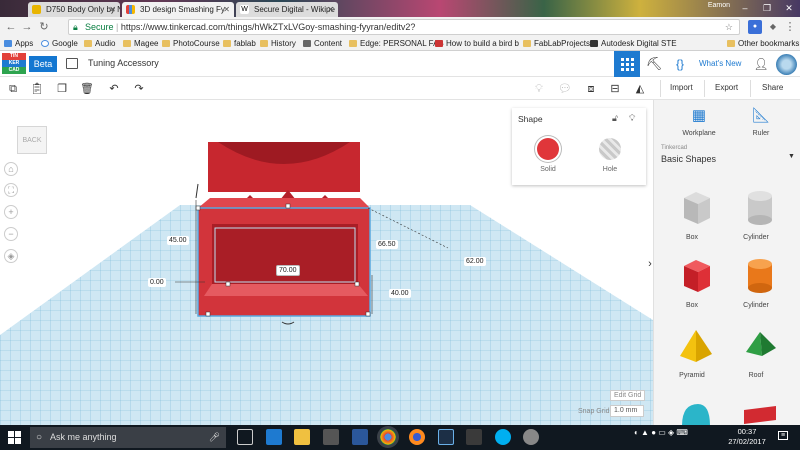 The height and width of the screenshot is (450, 800). What do you see at coordinates (548, 149) in the screenshot?
I see `solid-color-swatch` at bounding box center [548, 149].